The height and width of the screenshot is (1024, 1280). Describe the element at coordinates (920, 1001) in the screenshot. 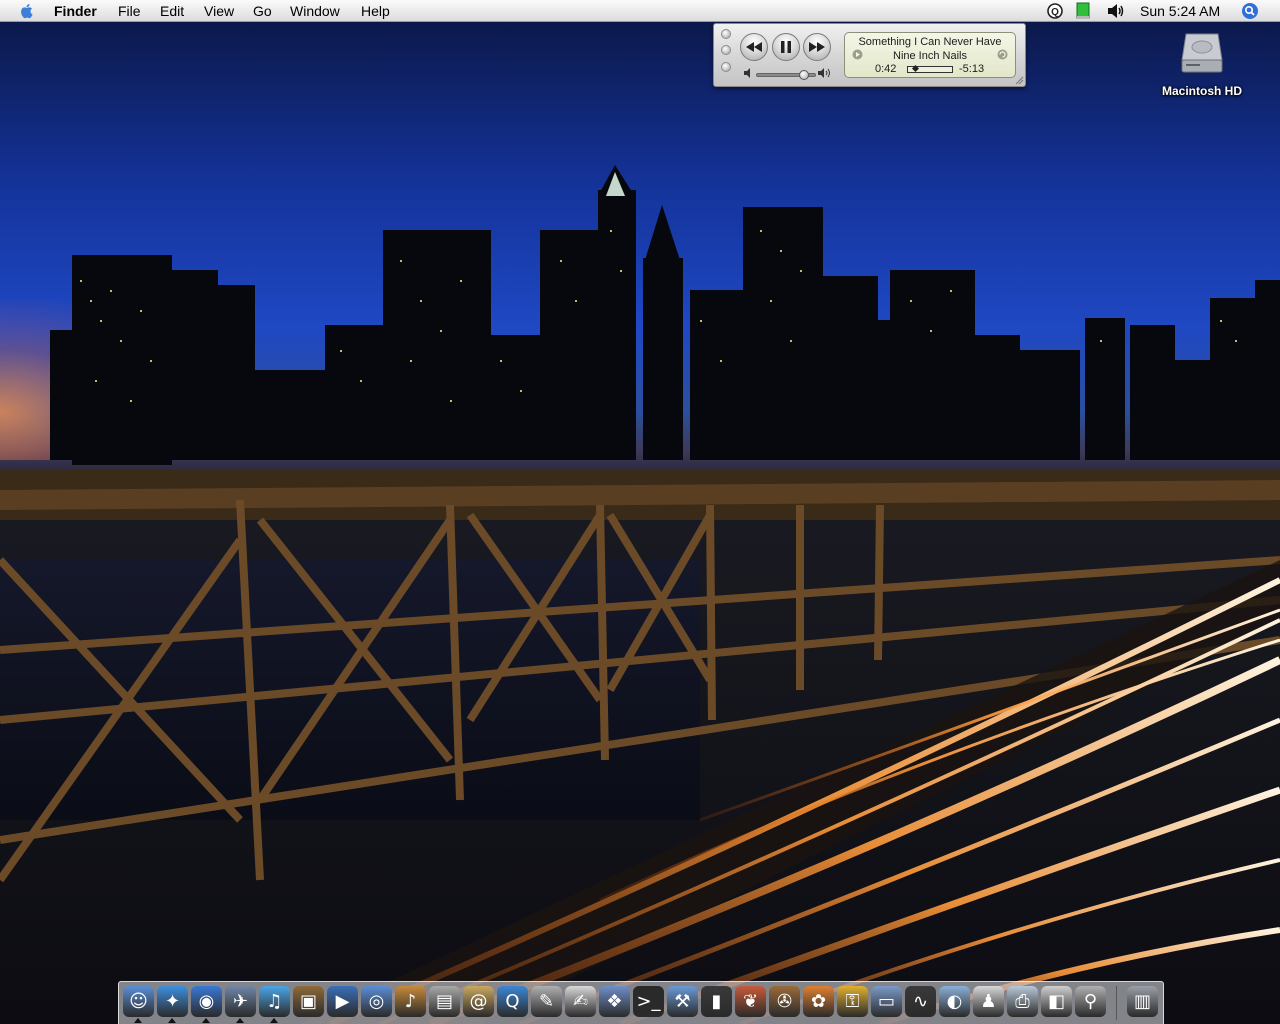

I see `dock-activity-monitor-icon: ∿` at that location.